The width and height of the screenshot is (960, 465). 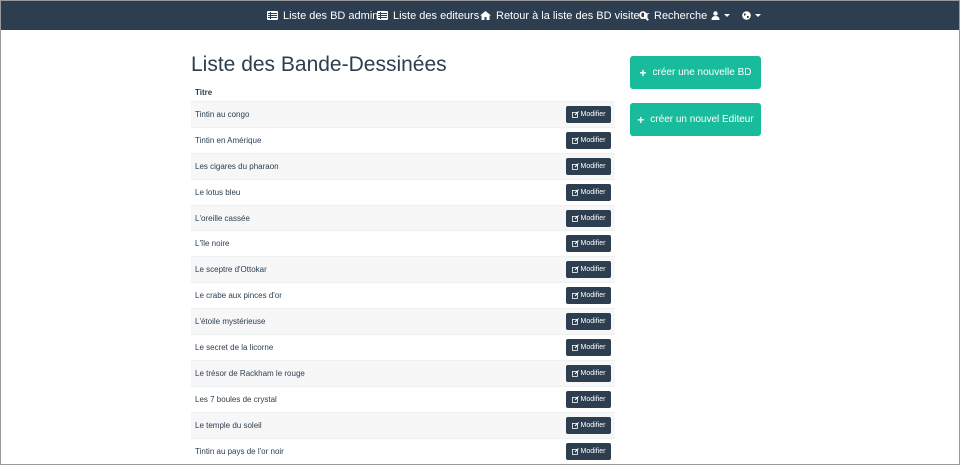 I want to click on table-row: Les cigares du pharaon Modifier, so click(x=403, y=165).